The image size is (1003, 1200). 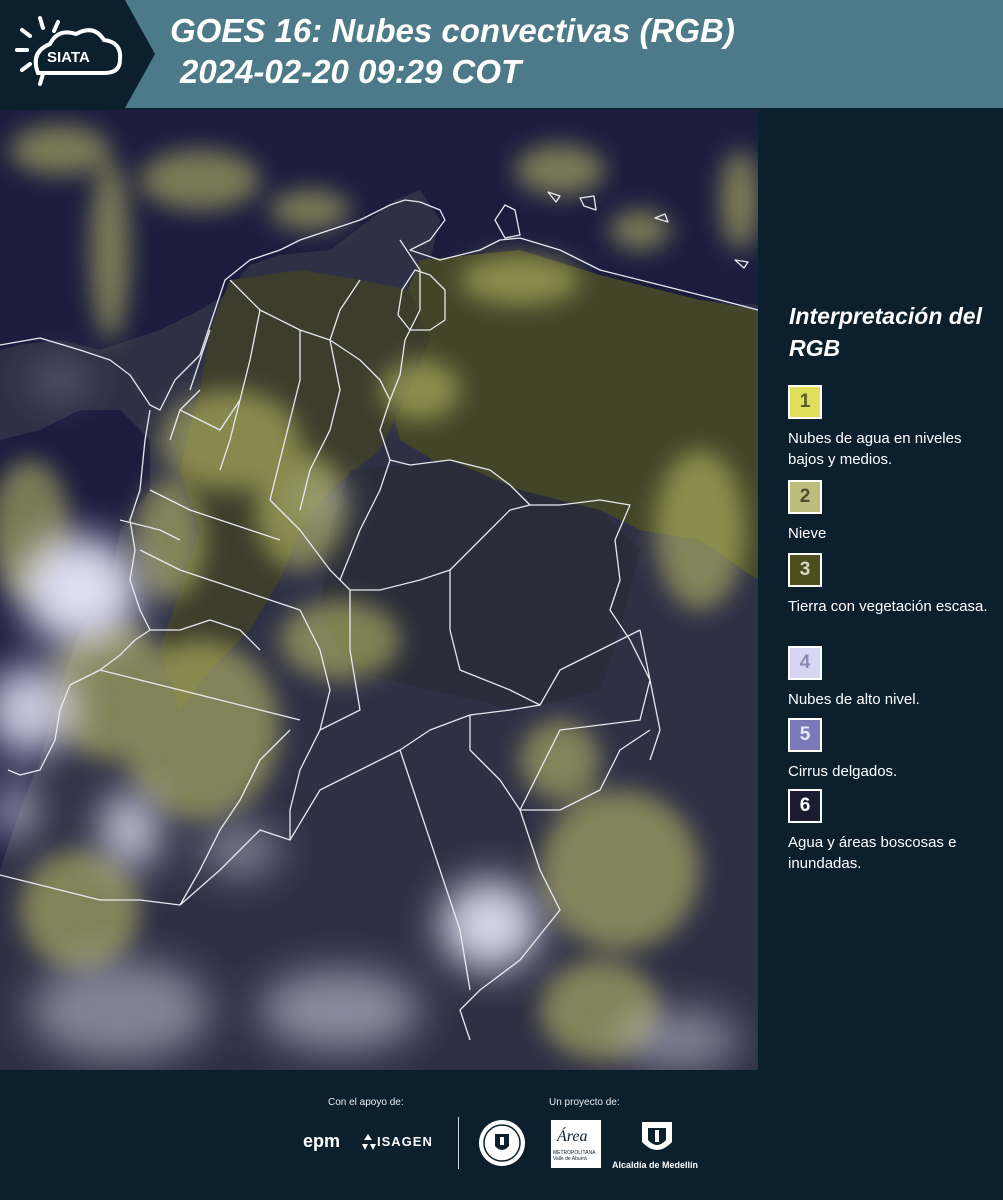 I want to click on project-caption: Un proyecto de:, so click(x=584, y=1102).